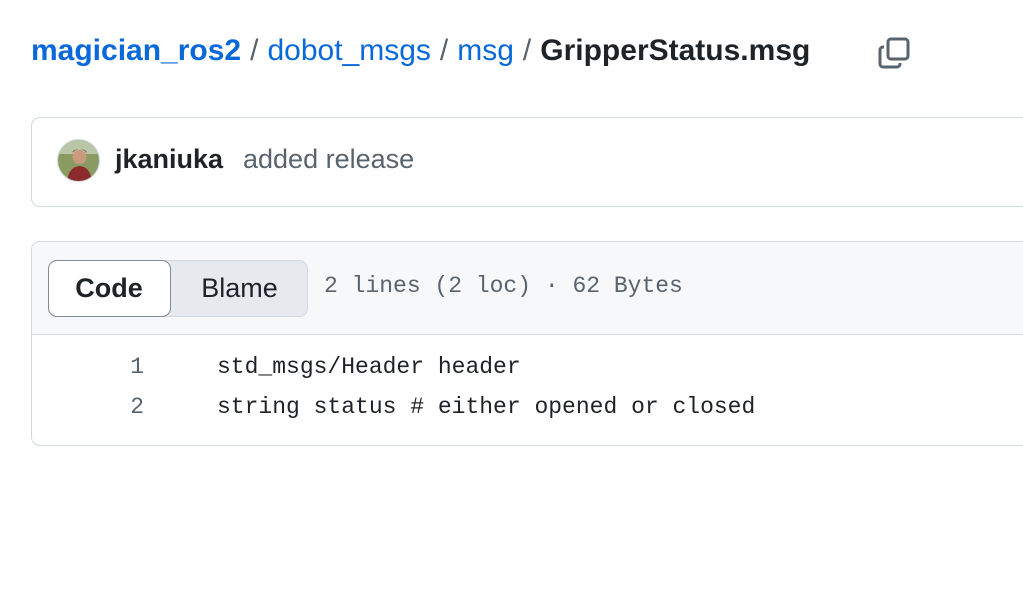 The height and width of the screenshot is (589, 1023). Describe the element at coordinates (485, 51) in the screenshot. I see `breadcrumb-dir-link: msg` at that location.